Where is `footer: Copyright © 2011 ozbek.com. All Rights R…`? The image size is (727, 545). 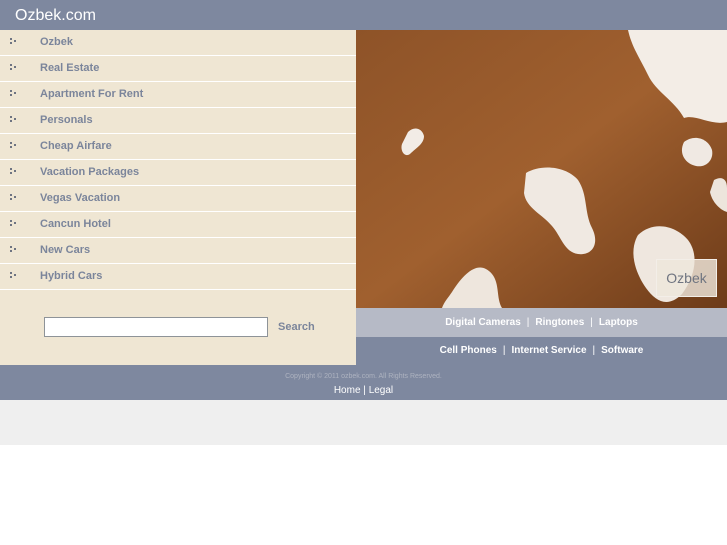 footer: Copyright © 2011 ozbek.com. All Rights R… is located at coordinates (363, 382).